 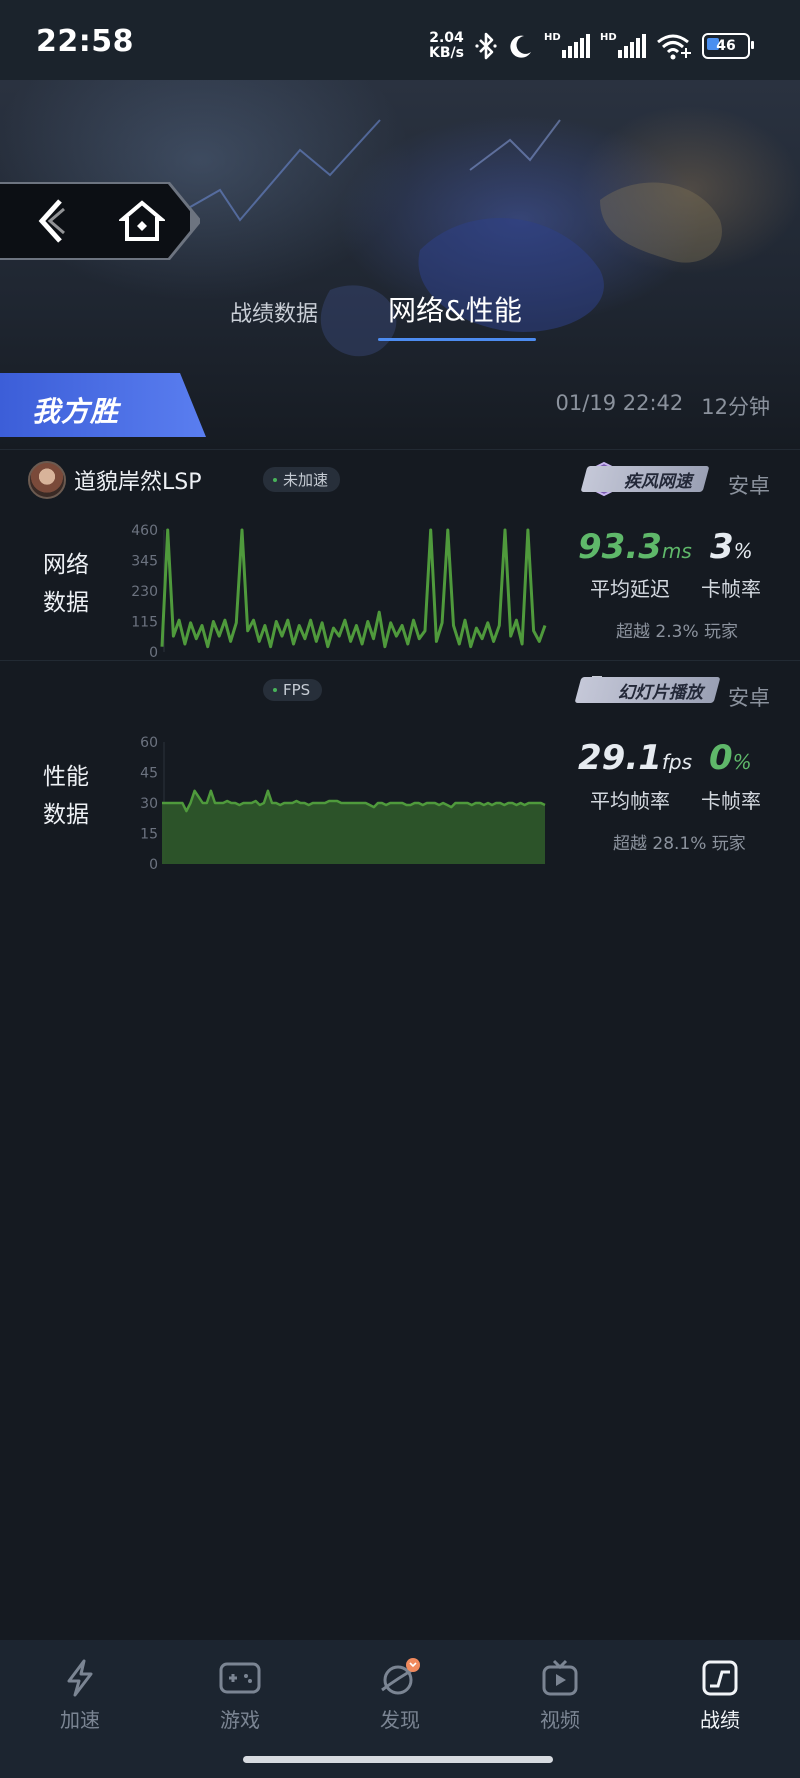 I want to click on home-button, so click(x=142, y=221).